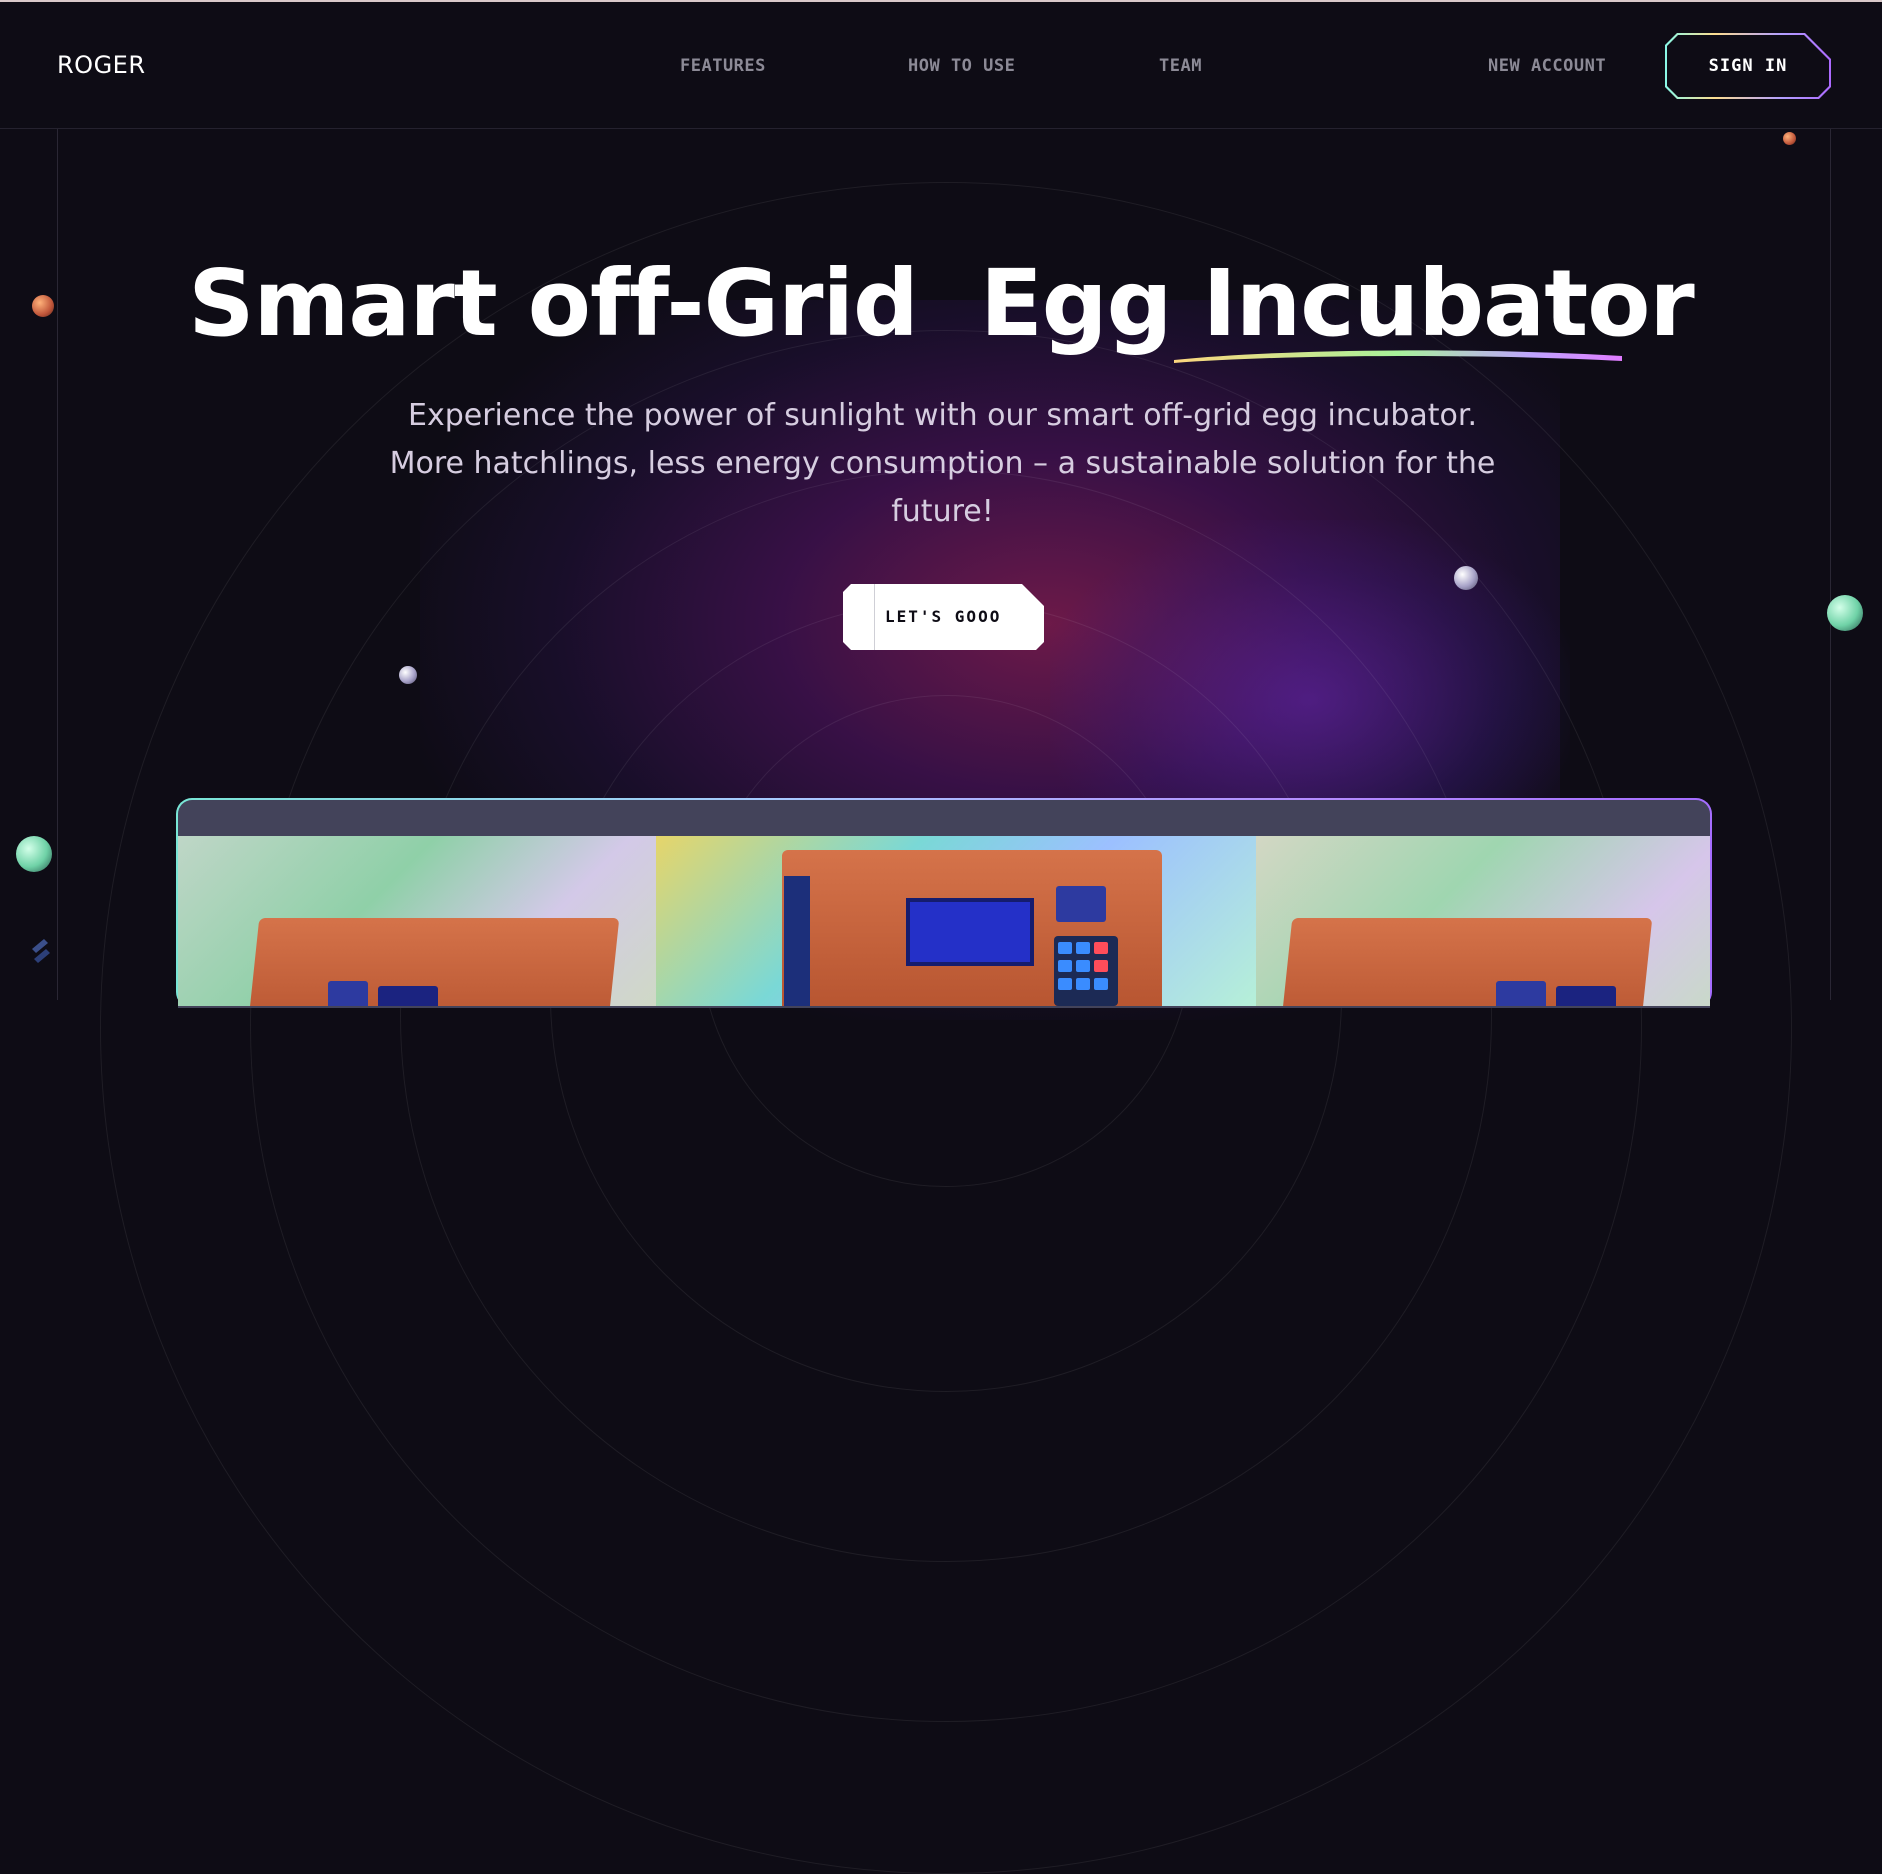 This screenshot has width=1882, height=1874. I want to click on product-preview-card, so click(944, 903).